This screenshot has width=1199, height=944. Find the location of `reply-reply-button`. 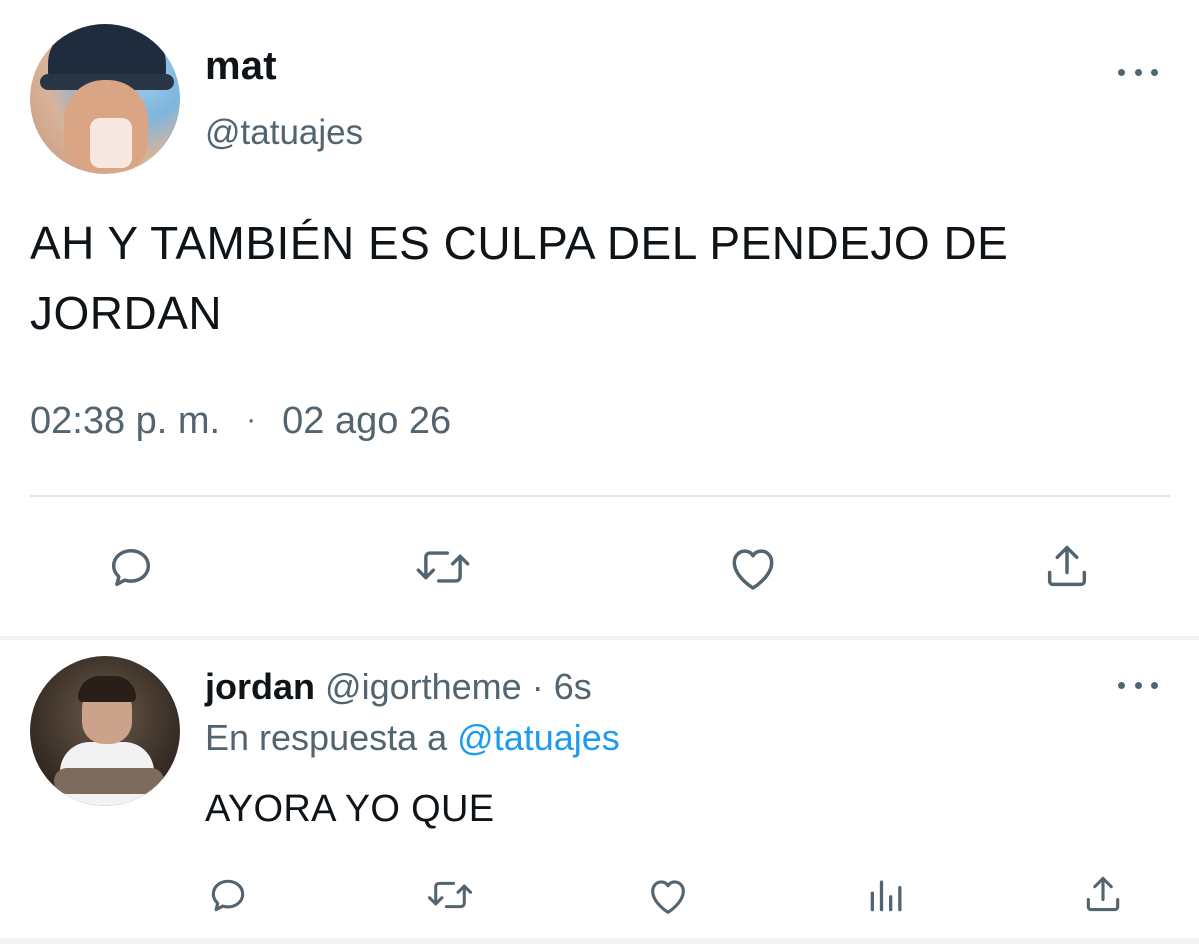

reply-reply-button is located at coordinates (228, 895).